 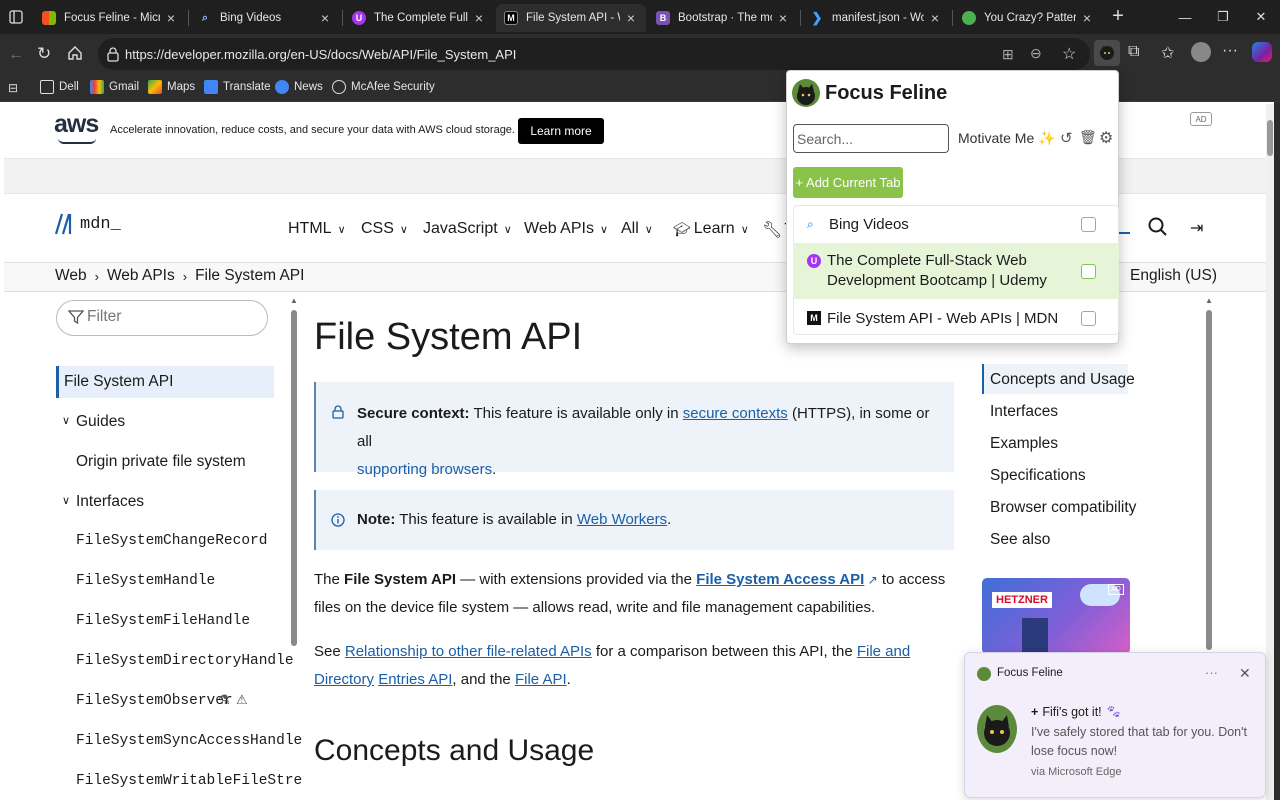 What do you see at coordinates (1261, 17) in the screenshot?
I see `window-close-icon: ✕` at bounding box center [1261, 17].